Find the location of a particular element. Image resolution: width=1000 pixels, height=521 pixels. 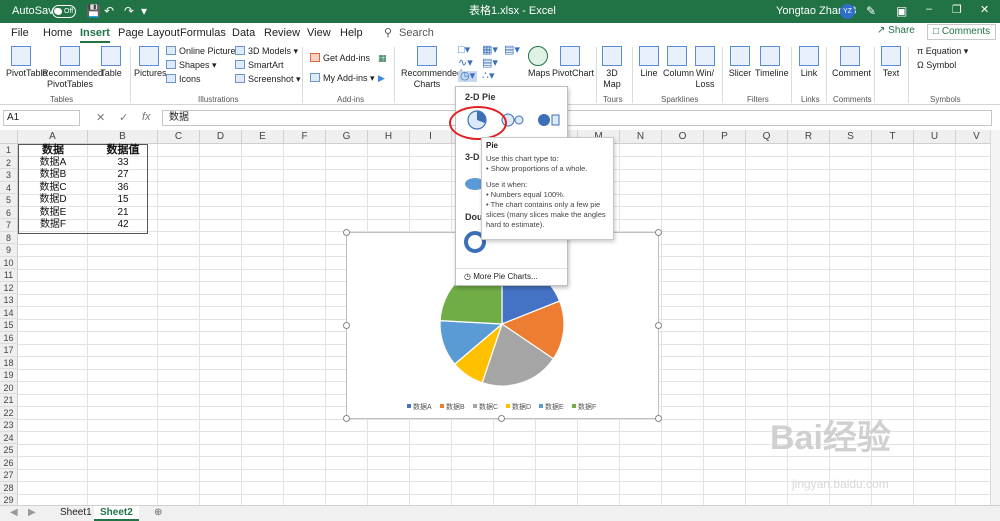

icons-button: Icons is located at coordinates (183, 79).